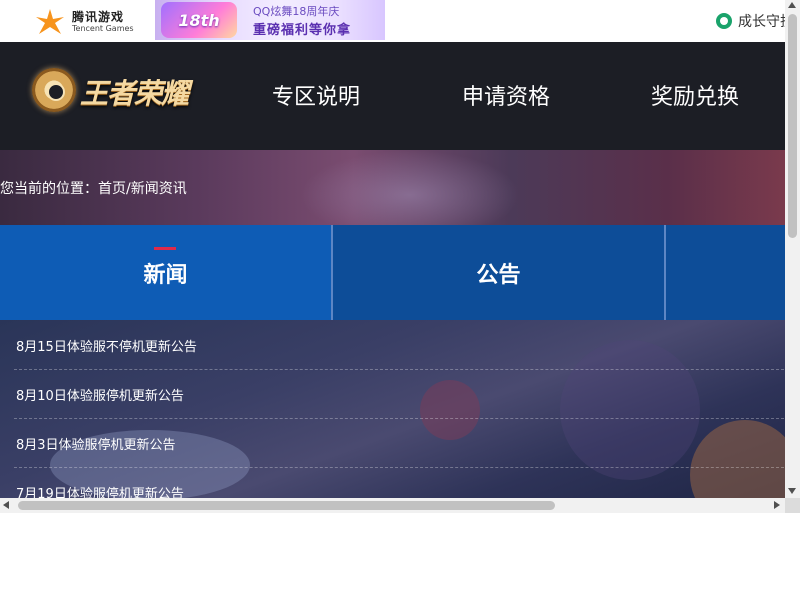  I want to click on game-logo-text: 王者荣耀, so click(134, 93).